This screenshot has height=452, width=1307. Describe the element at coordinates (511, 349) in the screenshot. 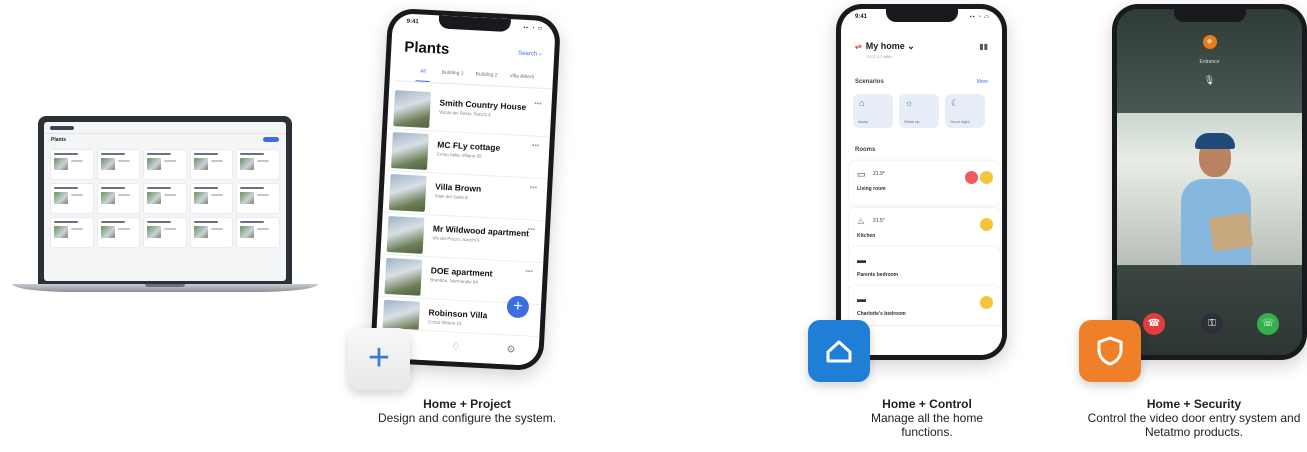

I see `settings-icon: ⚙` at that location.